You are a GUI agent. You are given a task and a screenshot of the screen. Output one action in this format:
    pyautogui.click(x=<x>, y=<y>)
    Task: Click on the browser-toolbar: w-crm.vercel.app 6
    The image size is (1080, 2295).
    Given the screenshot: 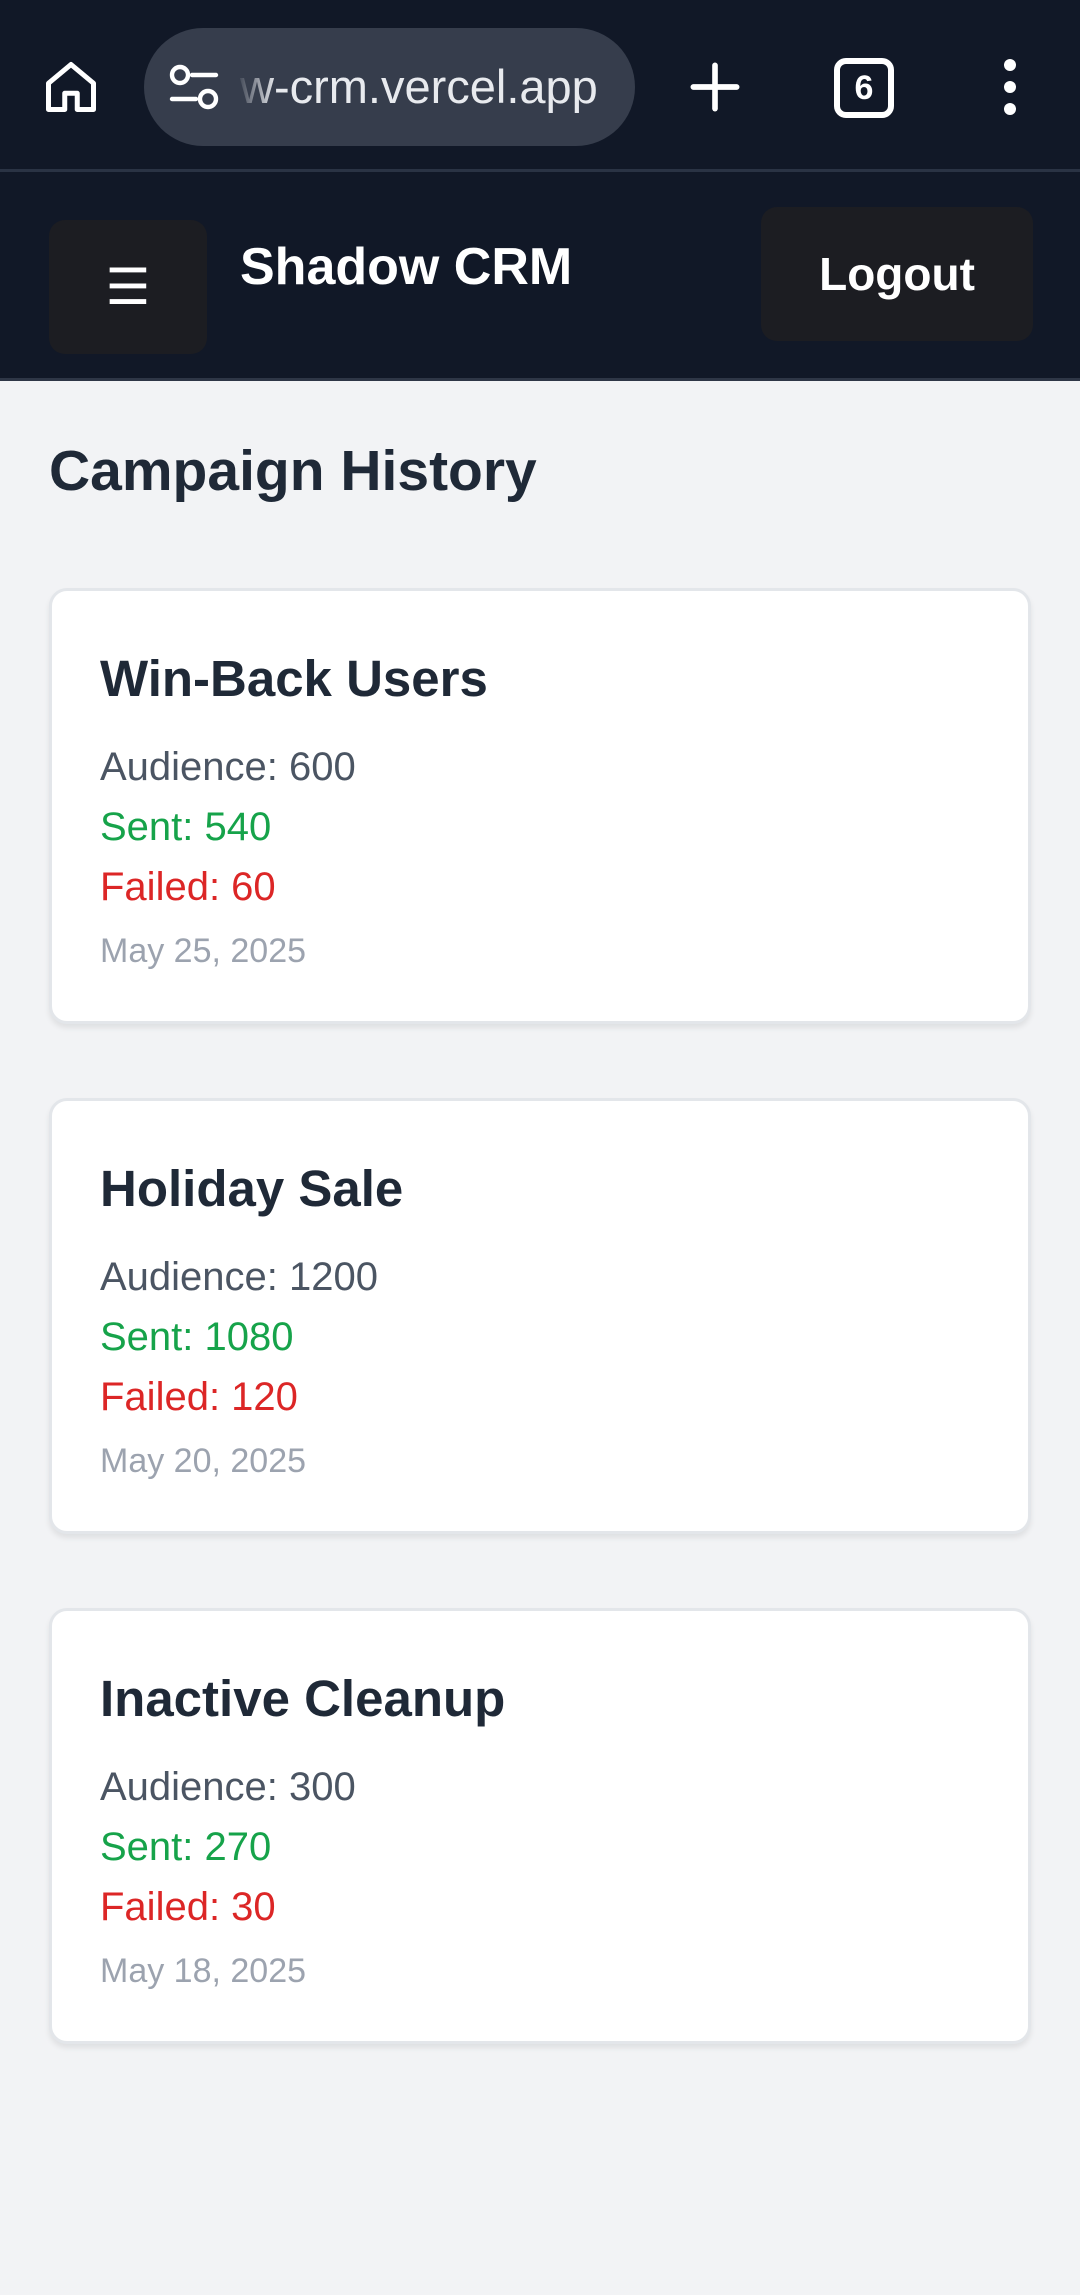 What is the action you would take?
    pyautogui.click(x=540, y=86)
    